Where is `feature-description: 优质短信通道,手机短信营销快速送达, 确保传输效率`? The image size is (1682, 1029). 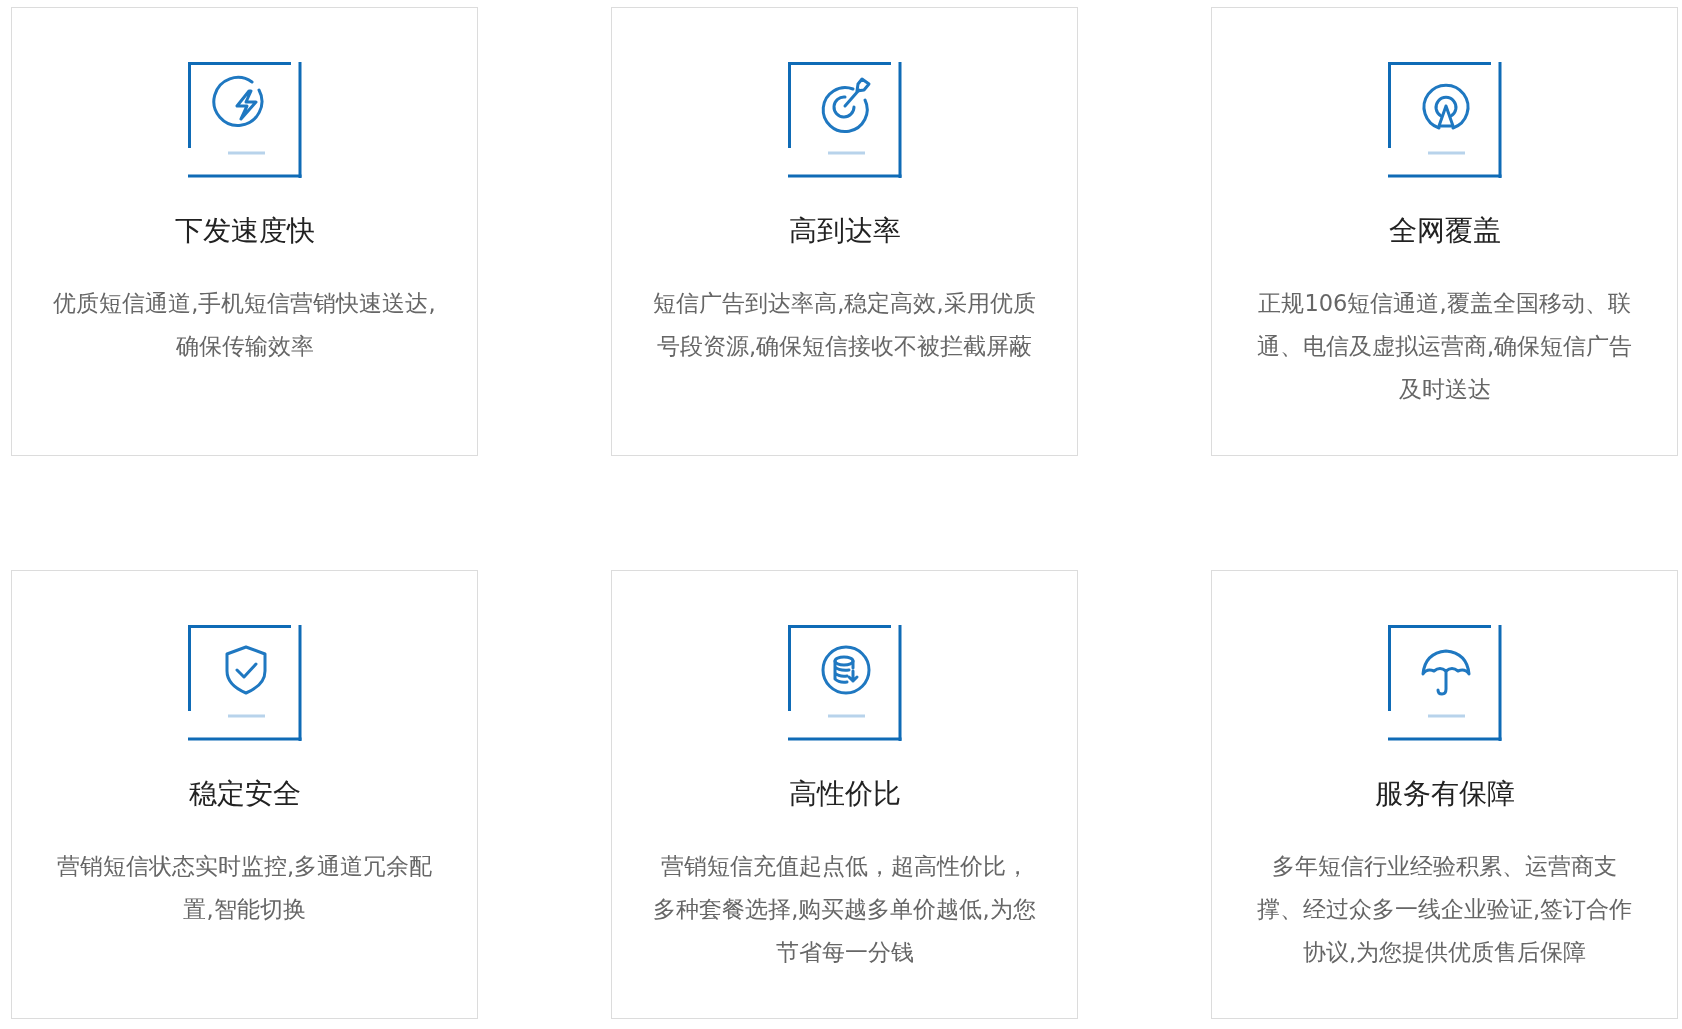
feature-description: 优质短信通道,手机短信营销快速送达, 确保传输效率 is located at coordinates (244, 325).